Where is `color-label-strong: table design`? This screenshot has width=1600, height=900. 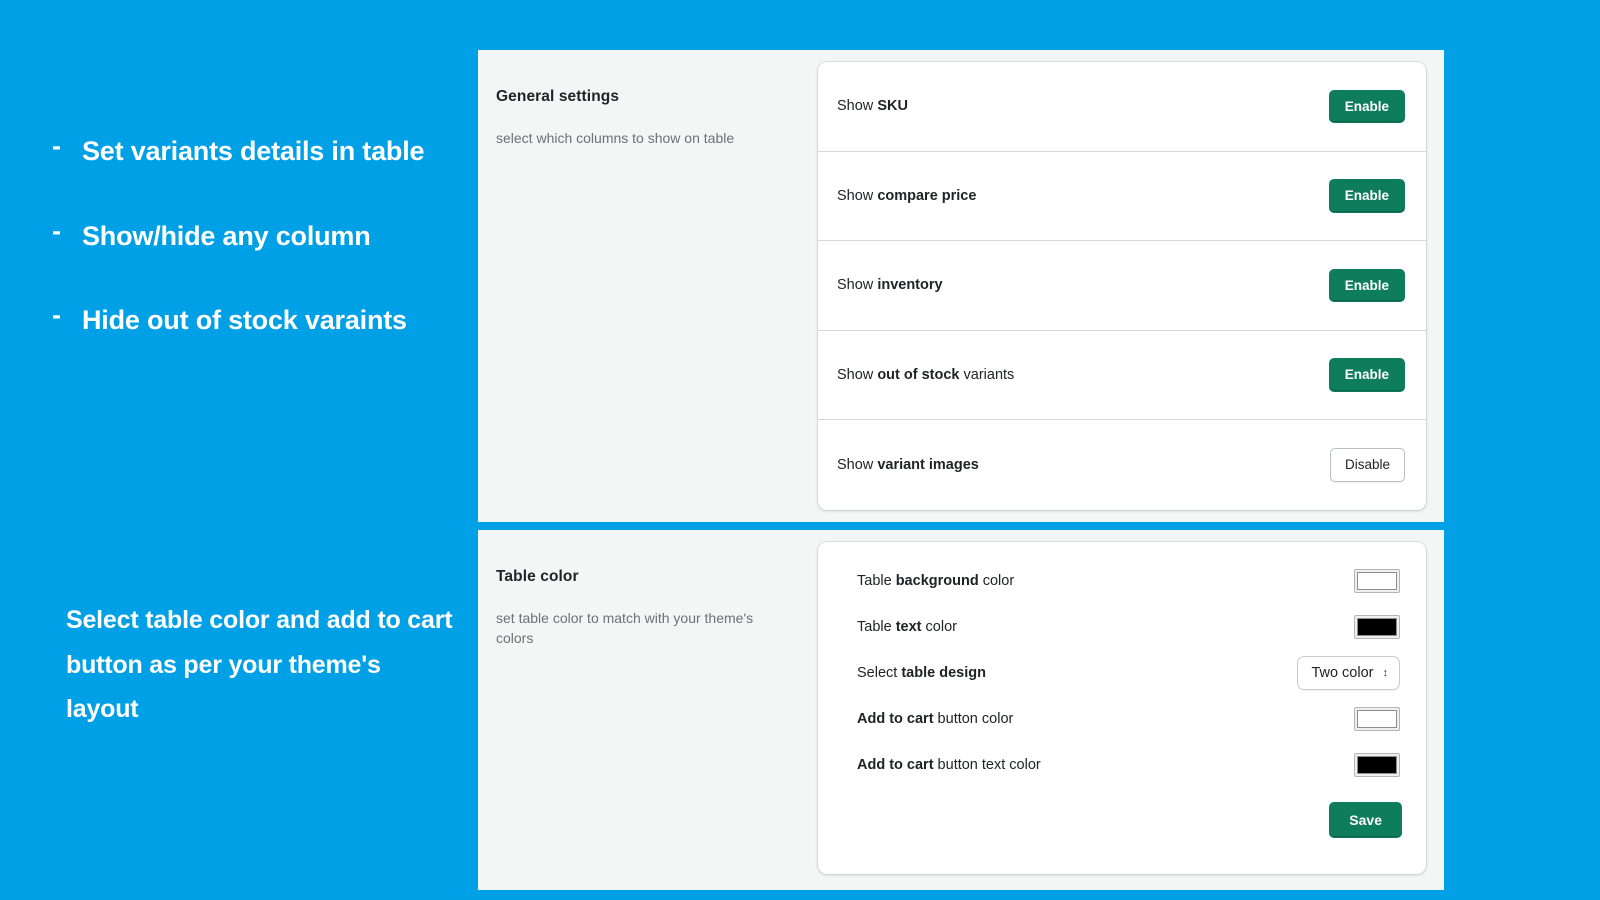 color-label-strong: table design is located at coordinates (943, 673).